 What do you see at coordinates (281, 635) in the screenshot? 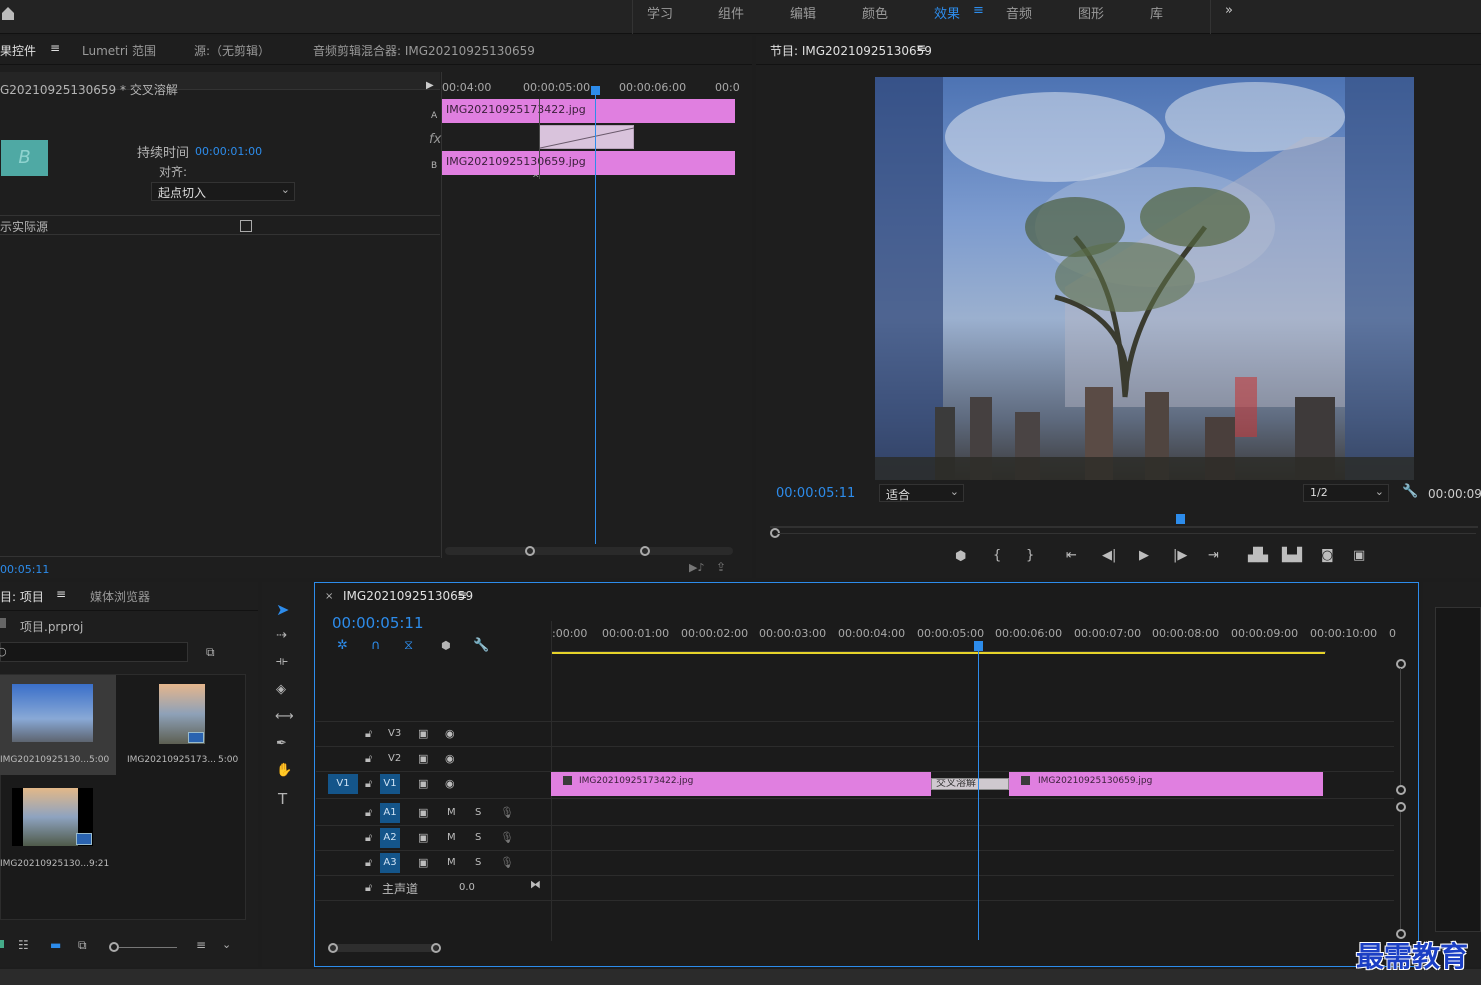
I see `track-select-tool-icon: ⇢` at bounding box center [281, 635].